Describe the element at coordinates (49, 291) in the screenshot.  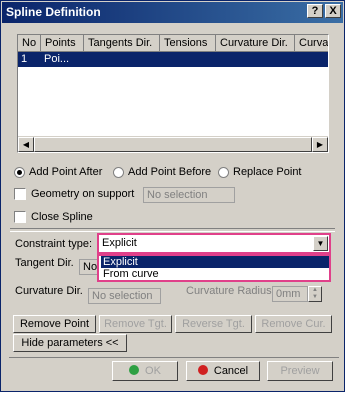
I see `curvature-dir-label: Curvature Dir.` at that location.